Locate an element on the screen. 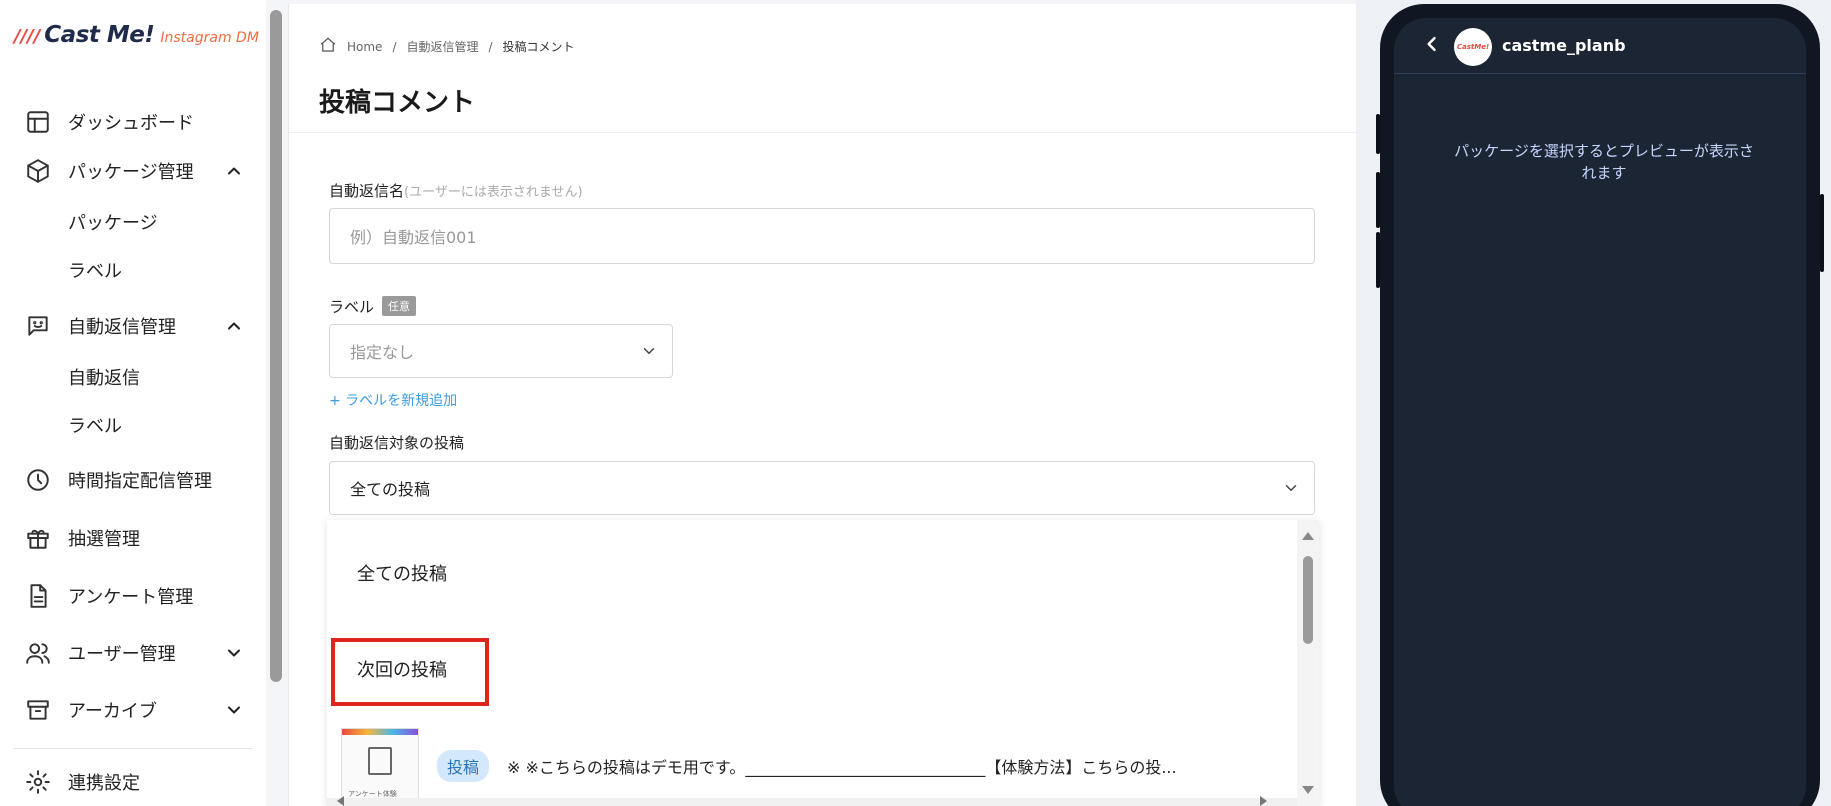 This screenshot has height=806, width=1831. label-field-label-text: ラベル is located at coordinates (352, 307).